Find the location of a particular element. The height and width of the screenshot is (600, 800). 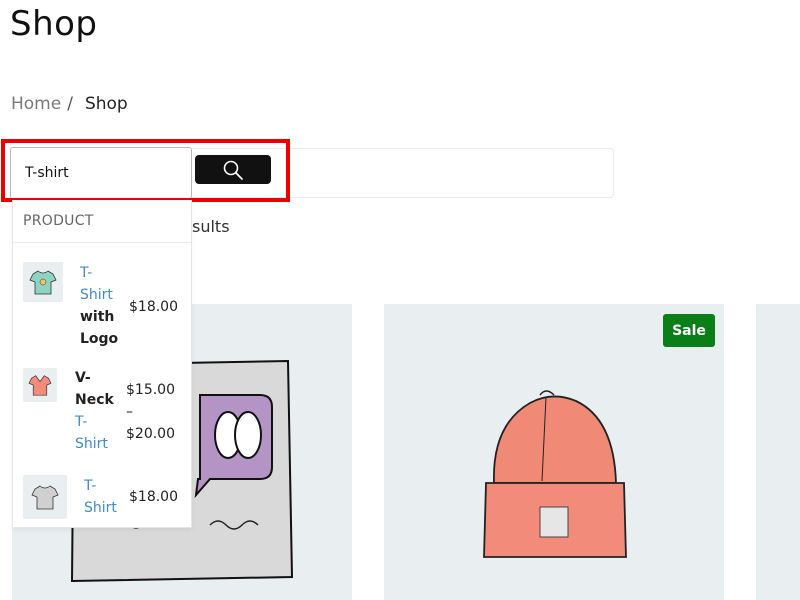

product-card-partial is located at coordinates (778, 452).